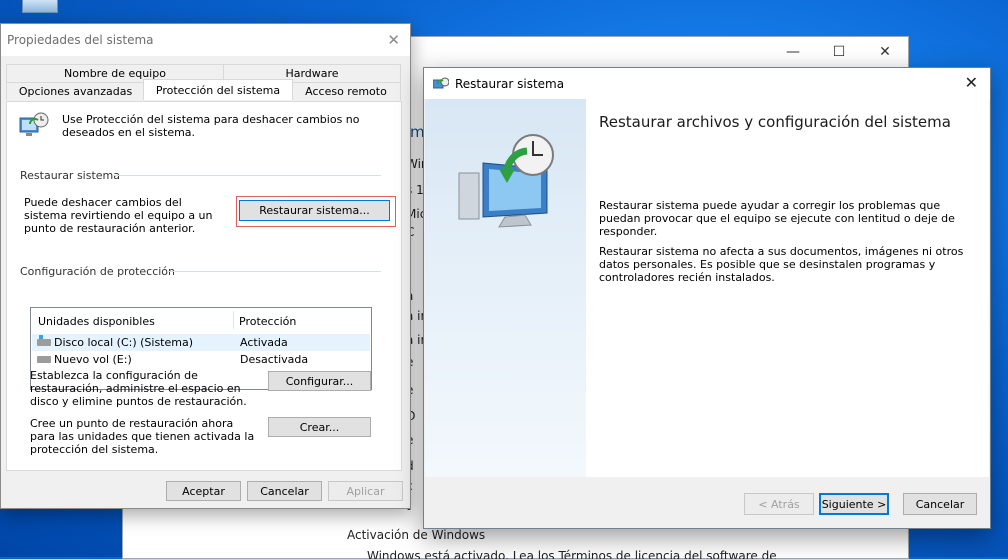 The image size is (1008, 559). What do you see at coordinates (505, 288) in the screenshot?
I see `wizard-side-panel` at bounding box center [505, 288].